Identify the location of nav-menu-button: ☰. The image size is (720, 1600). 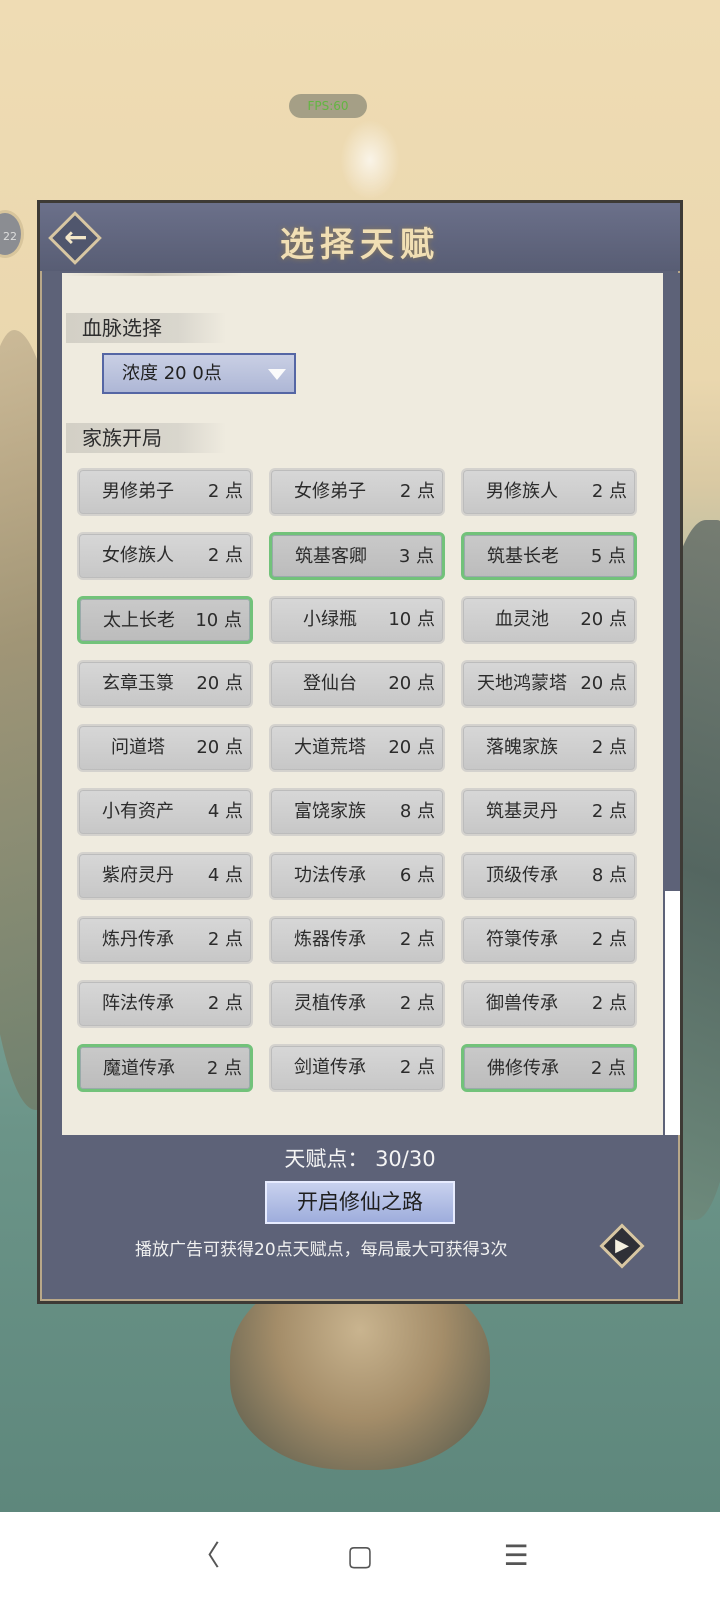
(516, 1556).